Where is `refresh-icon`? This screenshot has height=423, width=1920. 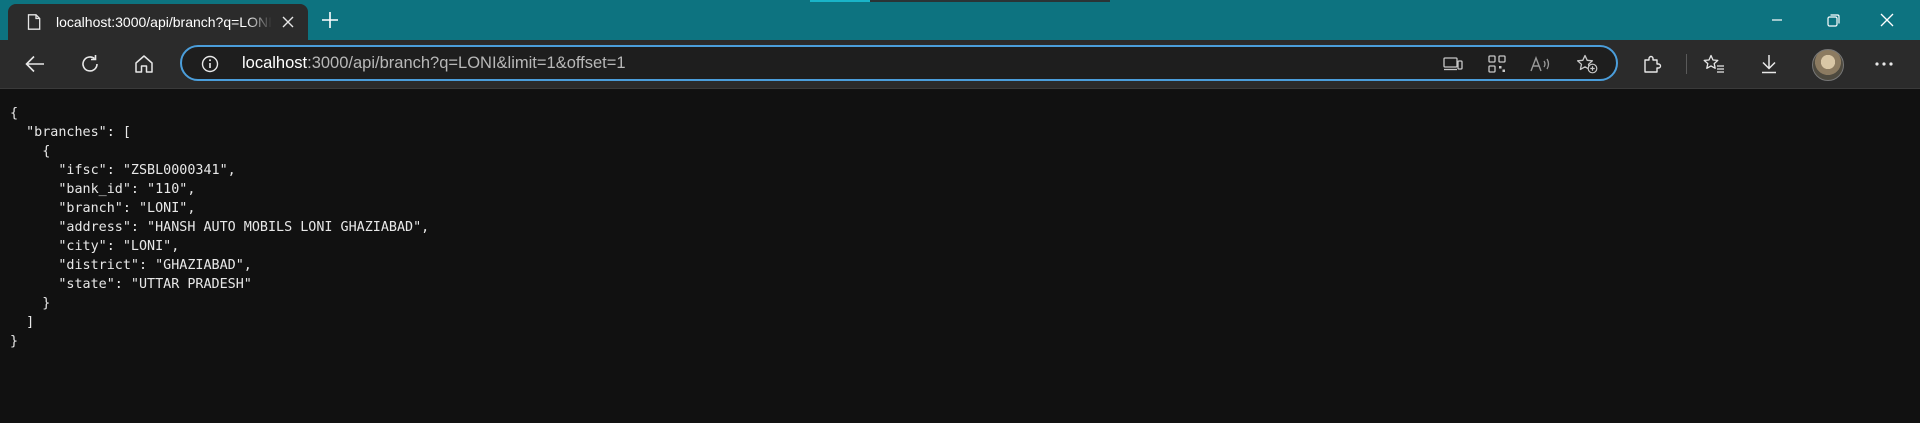 refresh-icon is located at coordinates (90, 63).